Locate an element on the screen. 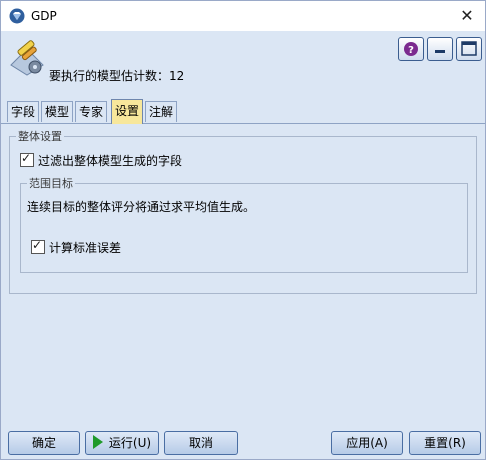 The image size is (486, 460). maximize-icon is located at coordinates (469, 48).